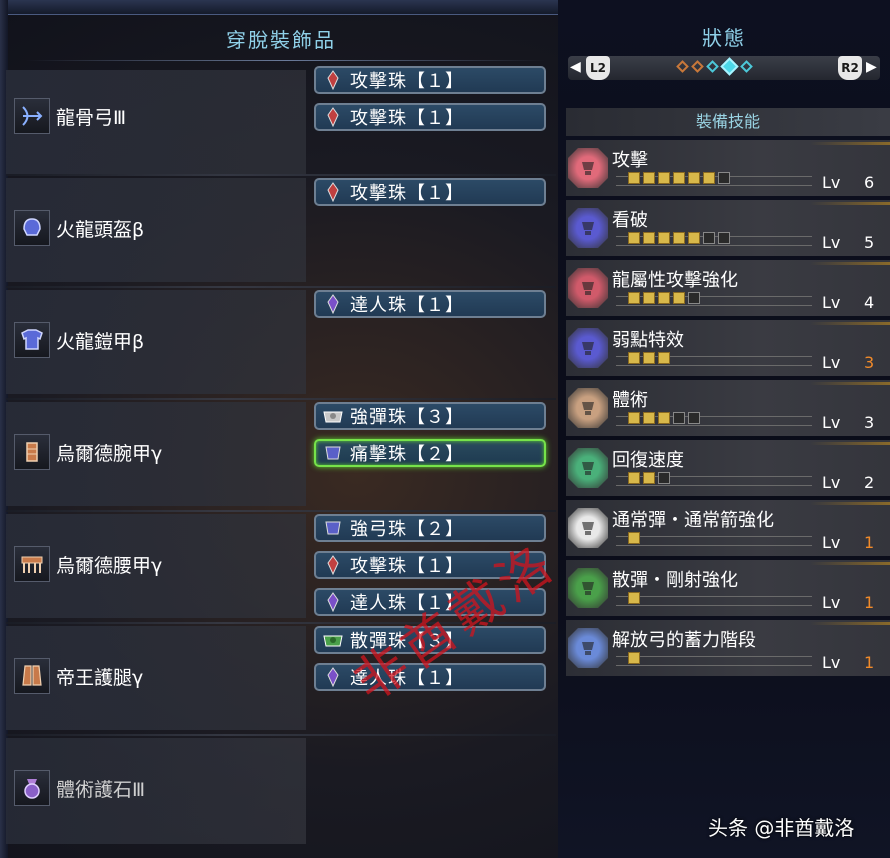  I want to click on skill-row: 龍屬性攻擊強化 Lv 4, so click(728, 288).